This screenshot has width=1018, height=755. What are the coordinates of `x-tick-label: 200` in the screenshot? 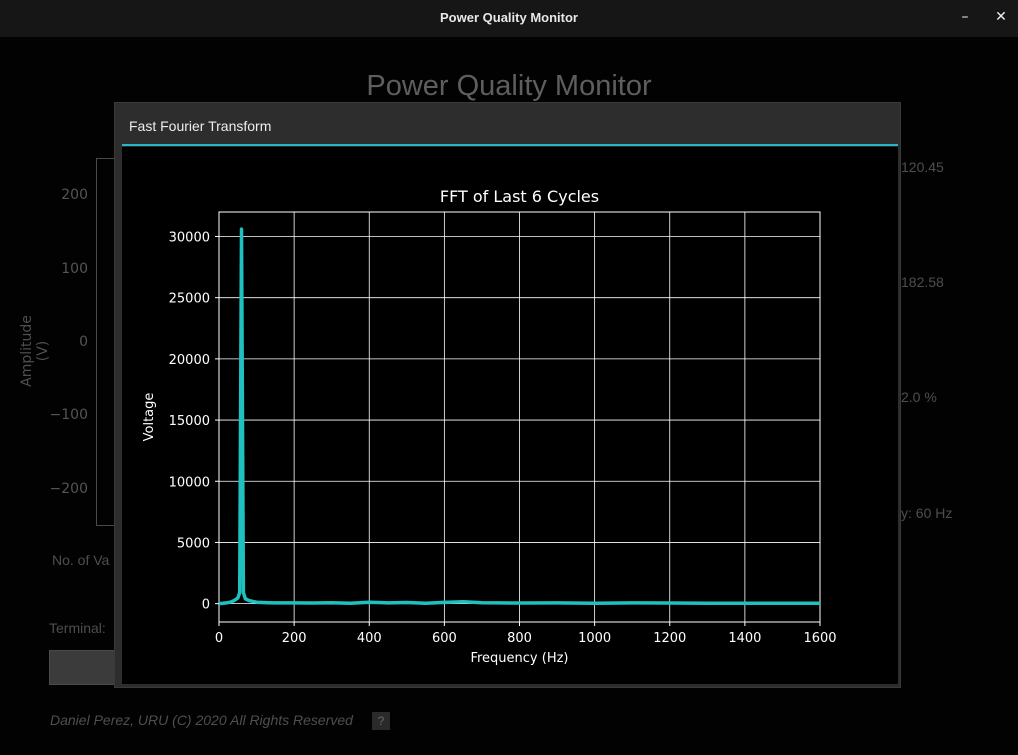 It's located at (294, 638).